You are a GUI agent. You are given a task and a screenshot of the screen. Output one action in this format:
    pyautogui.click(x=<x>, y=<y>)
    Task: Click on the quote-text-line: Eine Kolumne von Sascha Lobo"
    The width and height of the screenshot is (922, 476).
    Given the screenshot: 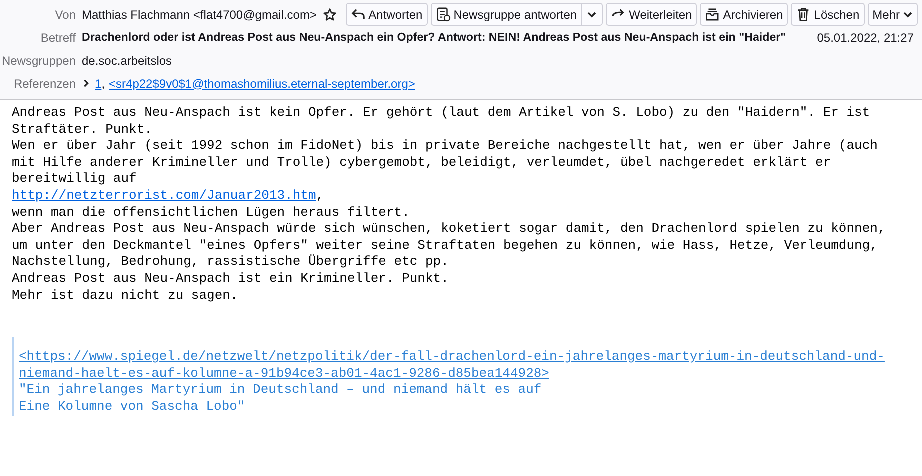 What is the action you would take?
    pyautogui.click(x=132, y=407)
    